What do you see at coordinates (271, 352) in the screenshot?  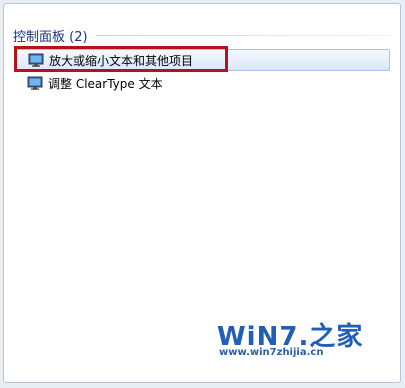 I see `watermark-url: www.win7zhijia.cn` at bounding box center [271, 352].